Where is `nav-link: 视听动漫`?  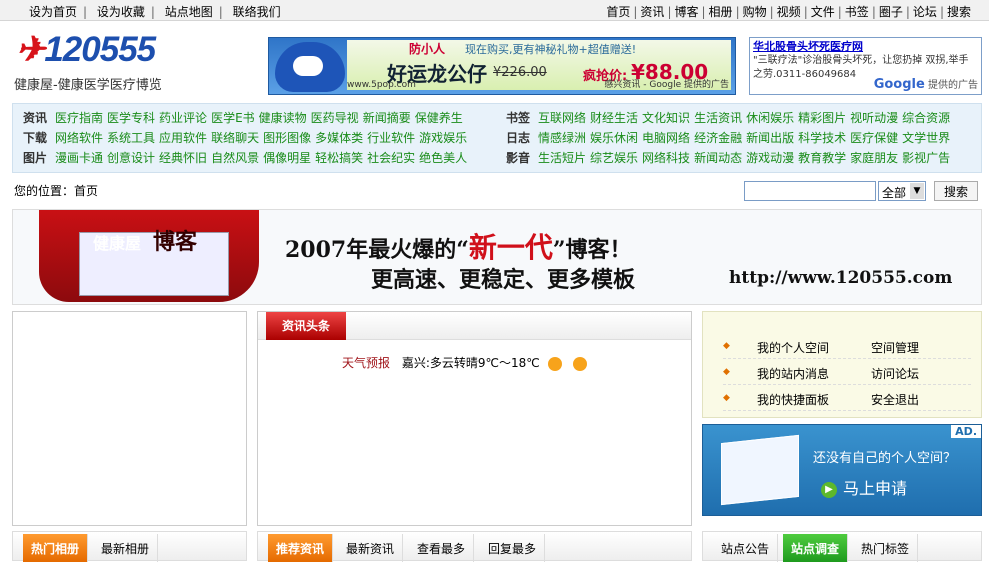
nav-link: 视听动漫 is located at coordinates (874, 118).